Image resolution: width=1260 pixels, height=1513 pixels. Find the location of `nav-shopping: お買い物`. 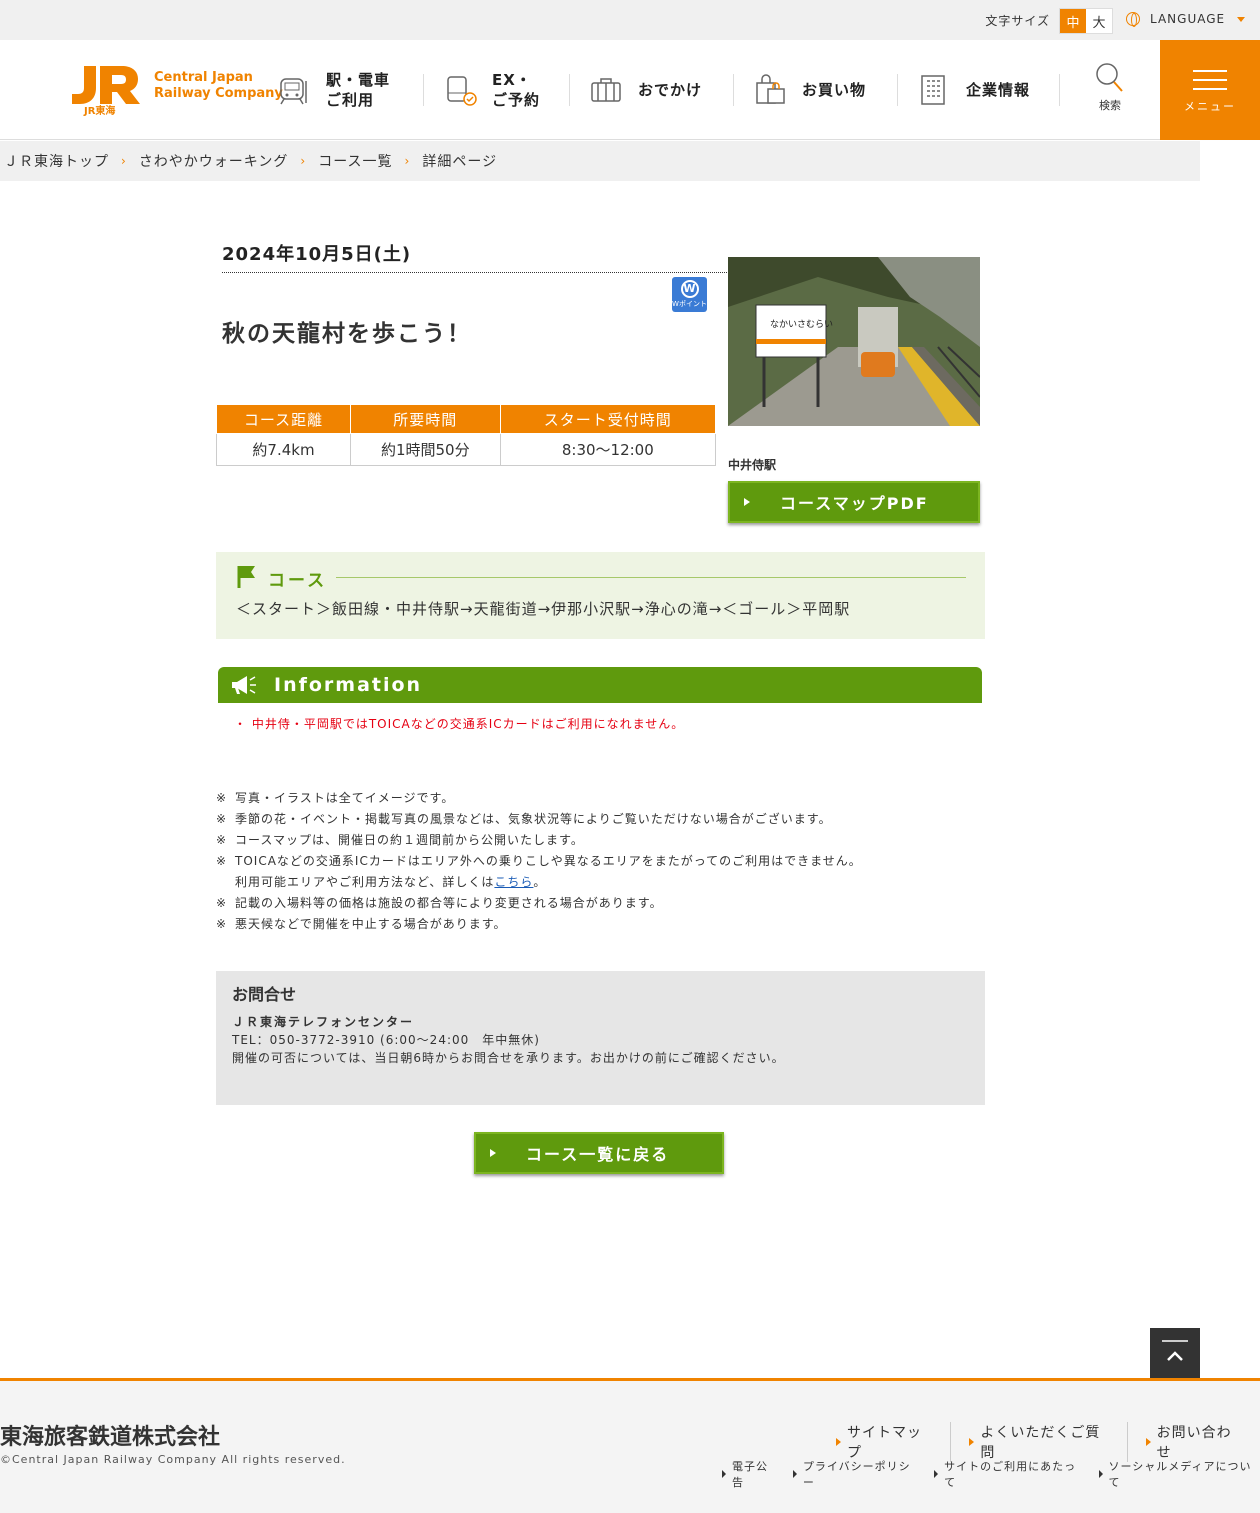

nav-shopping: お買い物 is located at coordinates (810, 90).